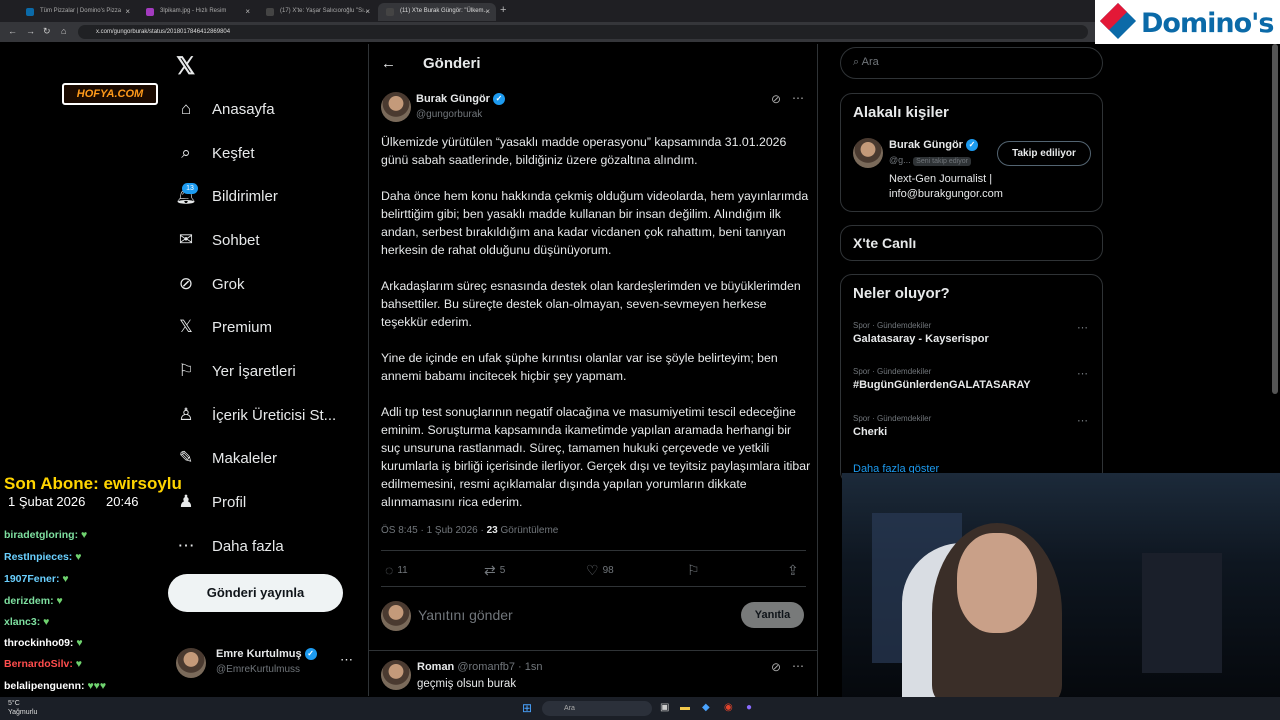 Image resolution: width=1280 pixels, height=720 pixels. What do you see at coordinates (39, 643) in the screenshot?
I see `chat-user: throckinho09:` at bounding box center [39, 643].